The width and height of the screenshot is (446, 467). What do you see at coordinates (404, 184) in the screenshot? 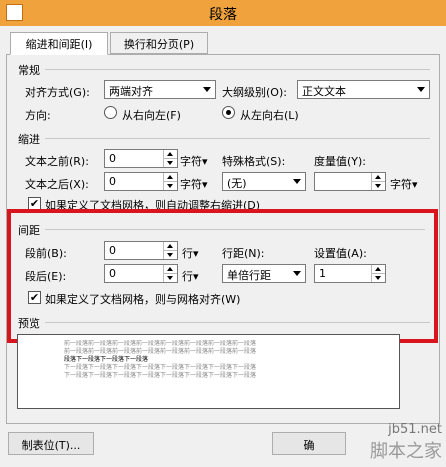
I see `measure-unit: 字符▾` at bounding box center [404, 184].